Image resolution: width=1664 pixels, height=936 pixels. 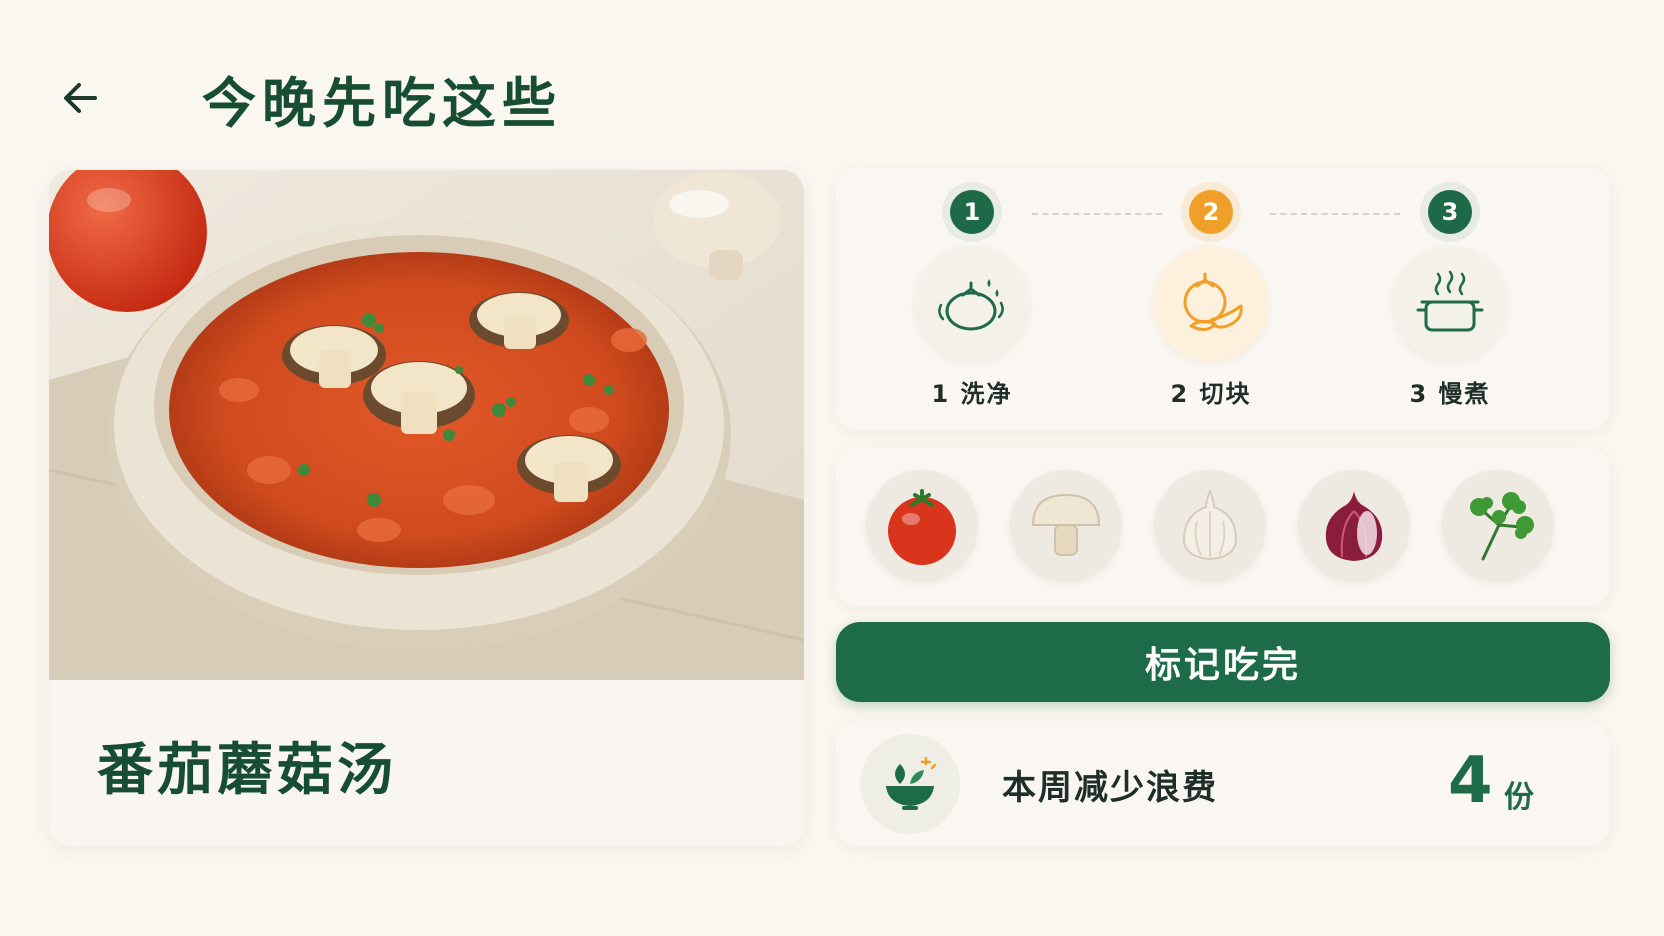 I want to click on step-number: 3, so click(x=1450, y=212).